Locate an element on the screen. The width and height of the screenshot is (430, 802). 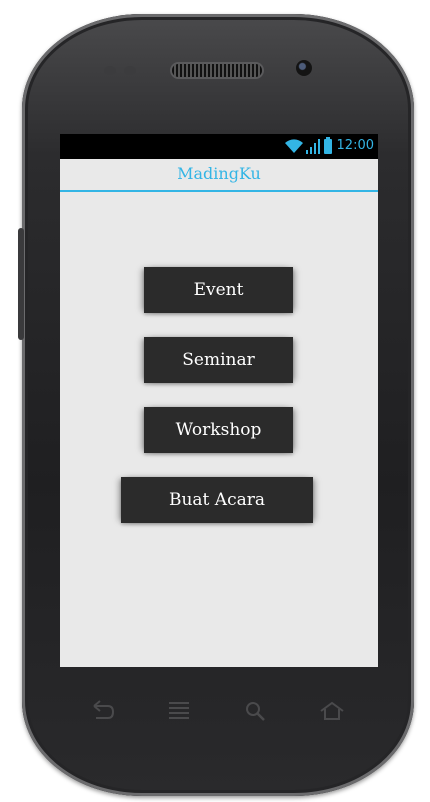
menu-icon is located at coordinates (179, 711).